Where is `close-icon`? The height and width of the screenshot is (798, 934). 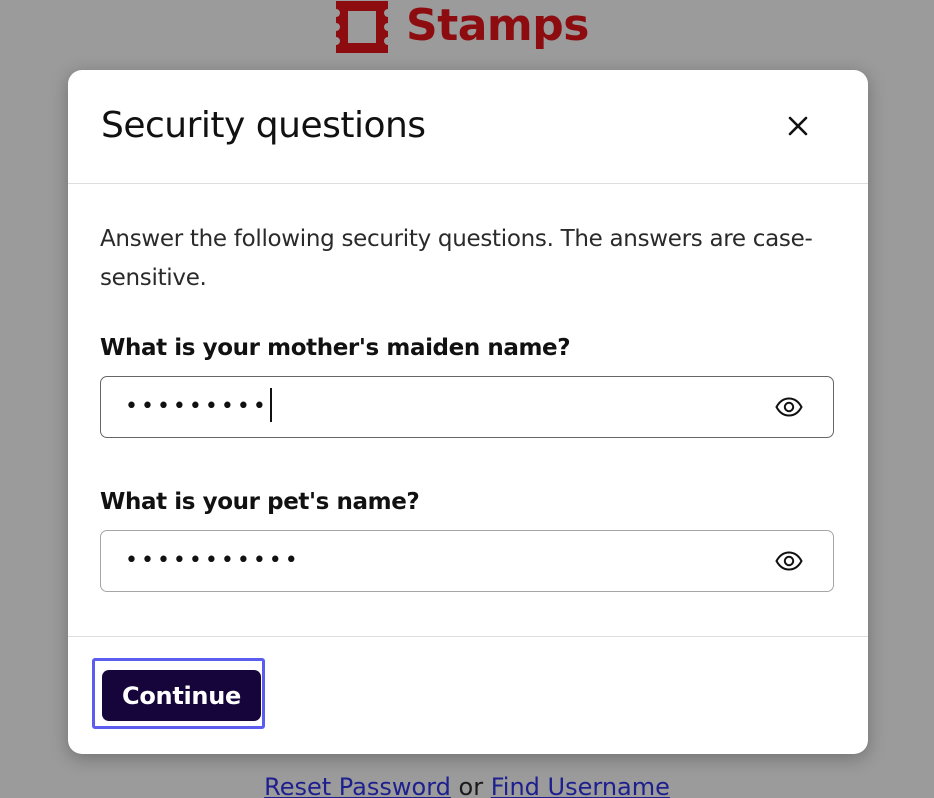
close-icon is located at coordinates (798, 126).